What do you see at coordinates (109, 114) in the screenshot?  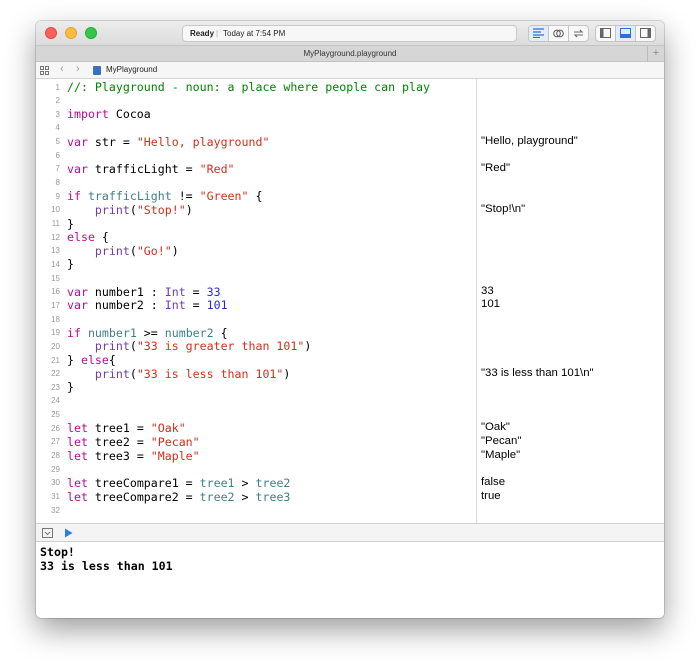 I see `code-line: import Cocoa` at bounding box center [109, 114].